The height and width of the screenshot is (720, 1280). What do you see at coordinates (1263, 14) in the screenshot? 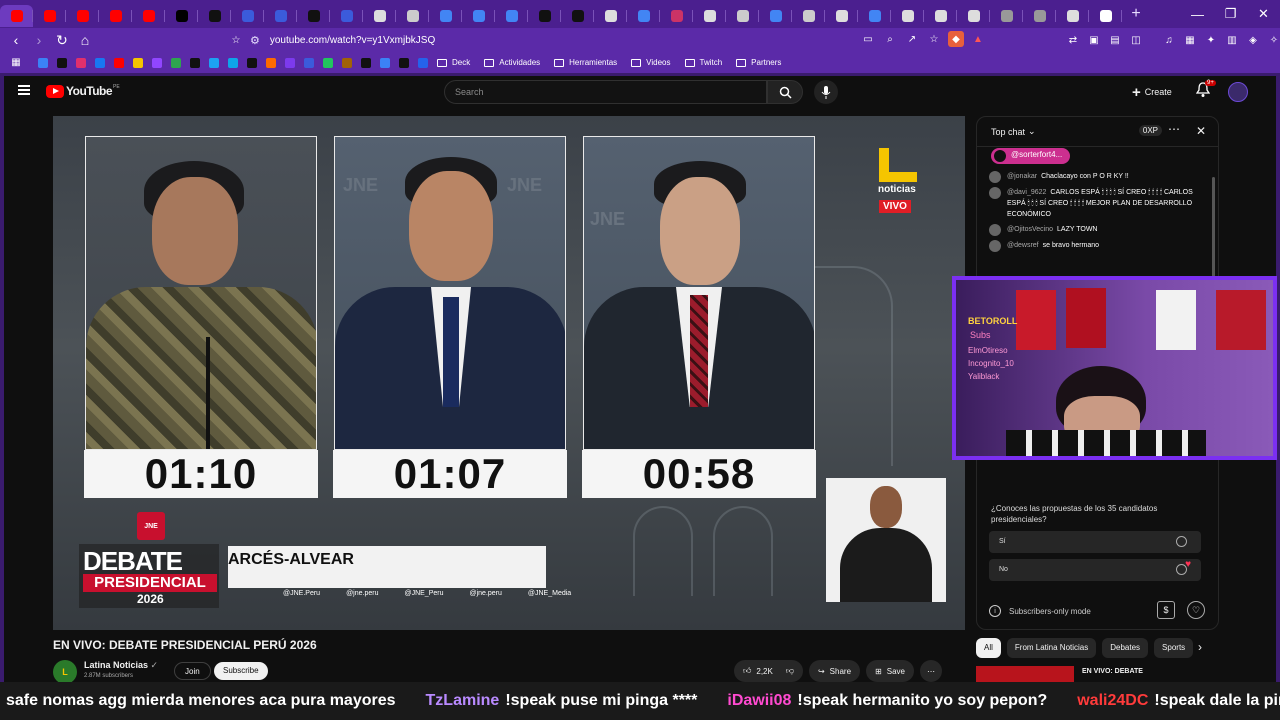
I see `close-window-icon: ✕` at bounding box center [1263, 14].